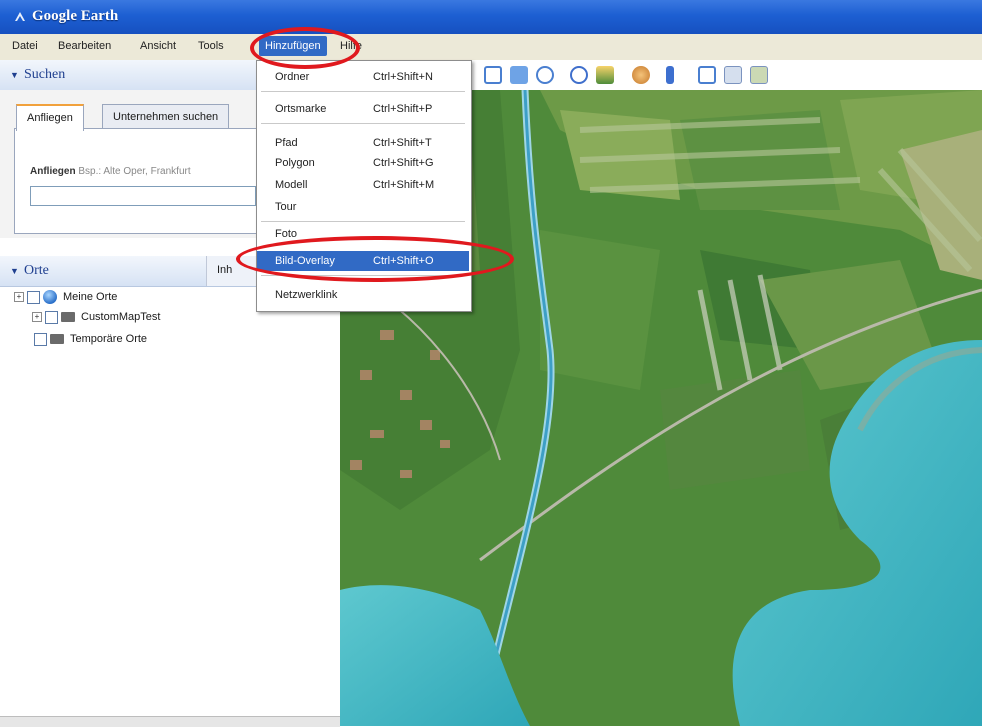 The image size is (982, 727). I want to click on menu-item-modell: Modell Ctrl+Shift+M, so click(363, 185).